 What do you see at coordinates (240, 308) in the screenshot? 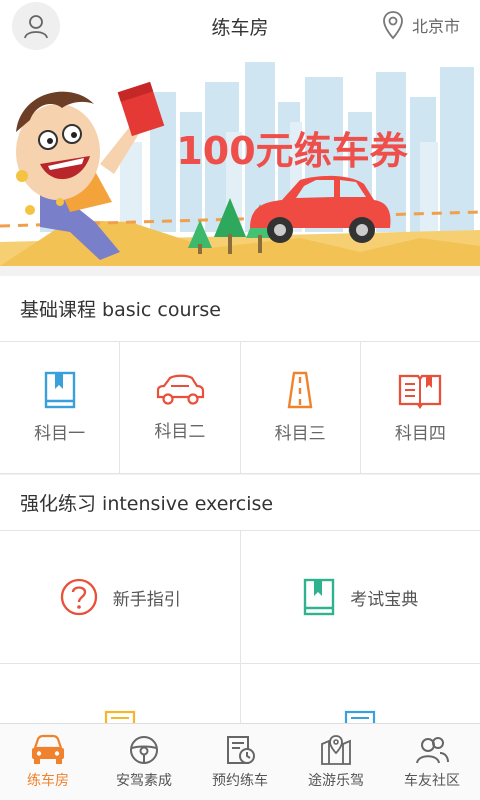
I see `basic-course-header: 基础课程 basic course` at bounding box center [240, 308].